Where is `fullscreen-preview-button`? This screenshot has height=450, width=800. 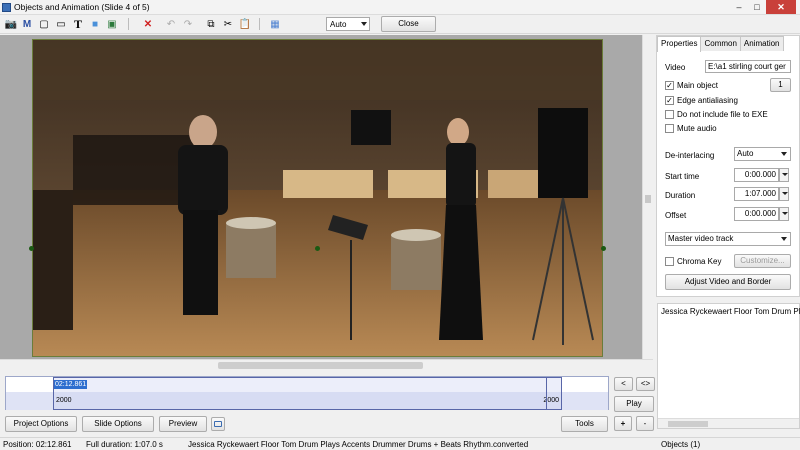 fullscreen-preview-button is located at coordinates (218, 424).